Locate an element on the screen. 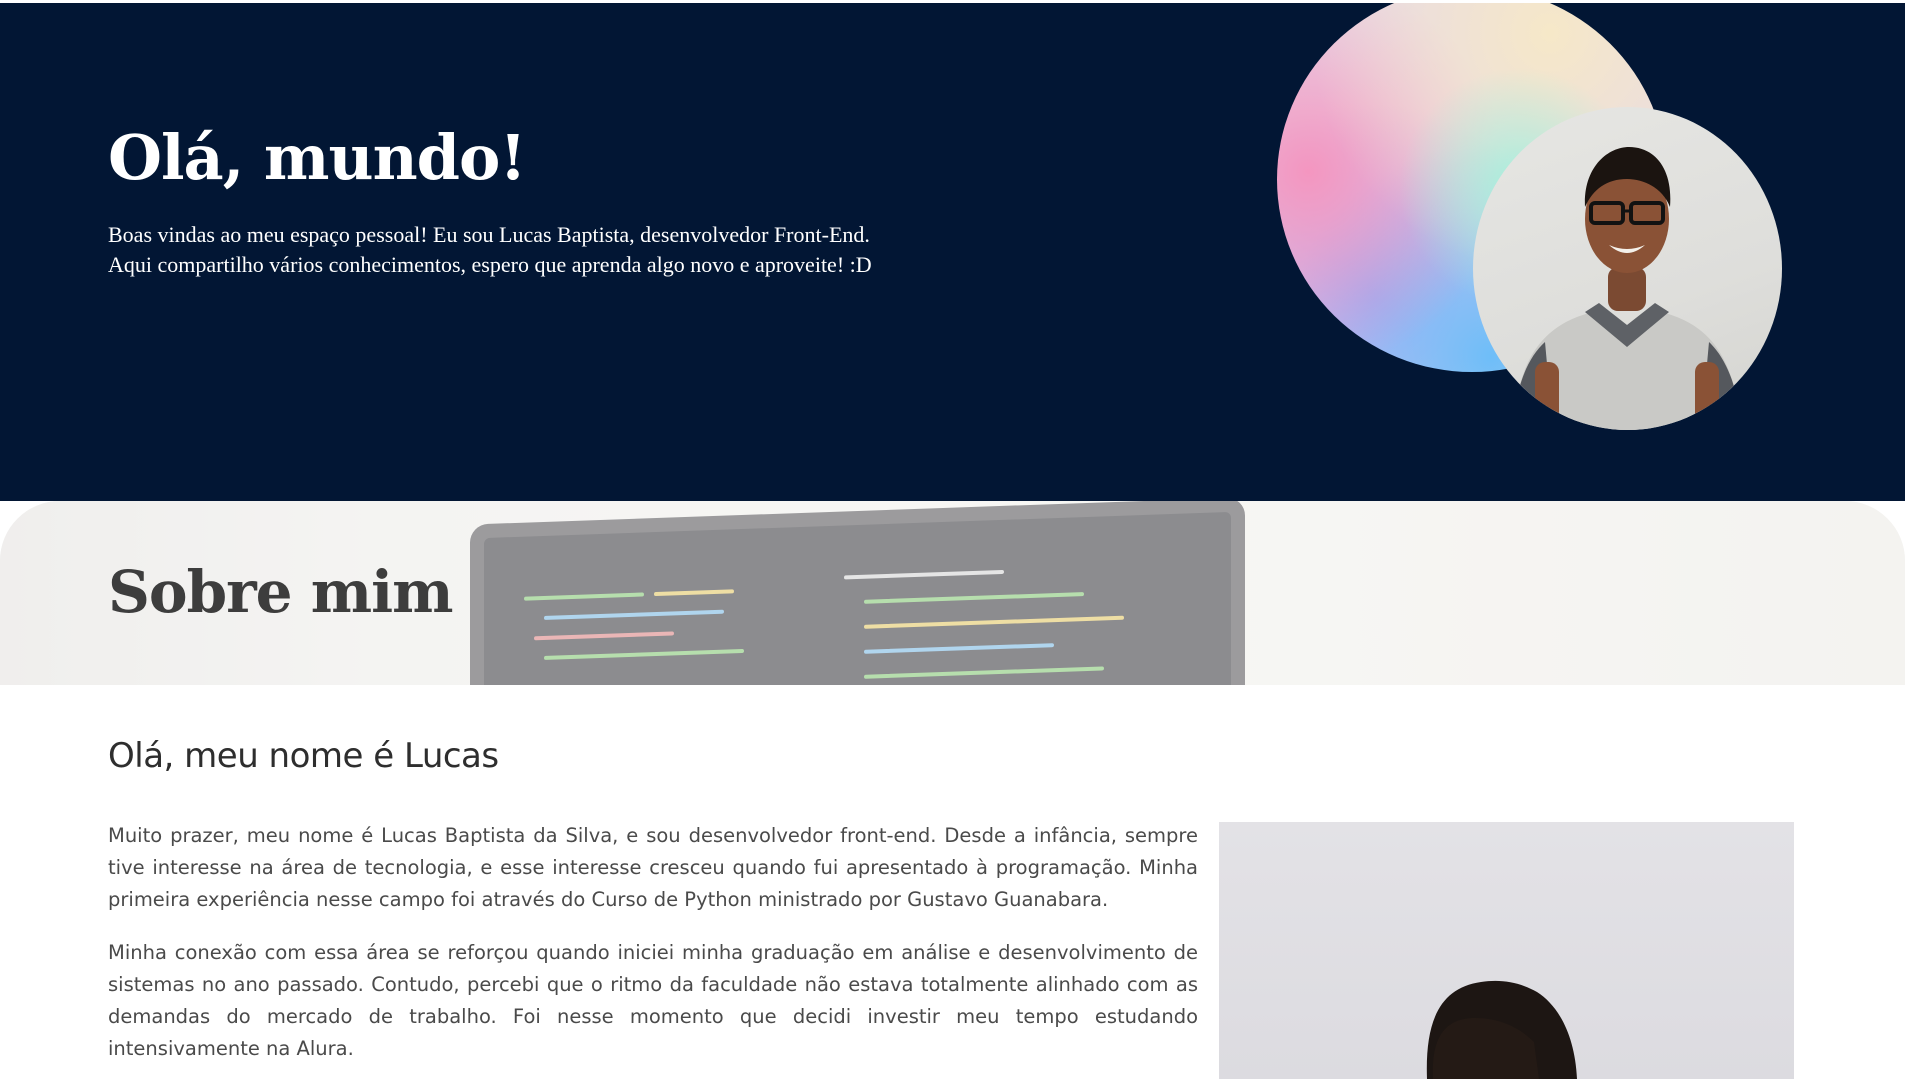 Image resolution: width=1905 pixels, height=1086 pixels. profile-photo-illustration is located at coordinates (1627, 288).